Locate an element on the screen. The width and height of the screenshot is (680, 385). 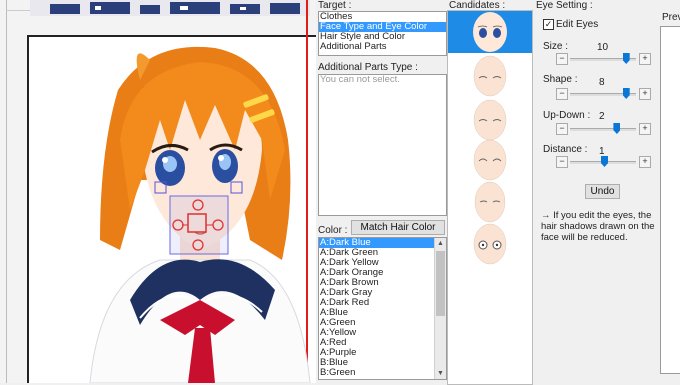
candidates-list is located at coordinates (490, 197).